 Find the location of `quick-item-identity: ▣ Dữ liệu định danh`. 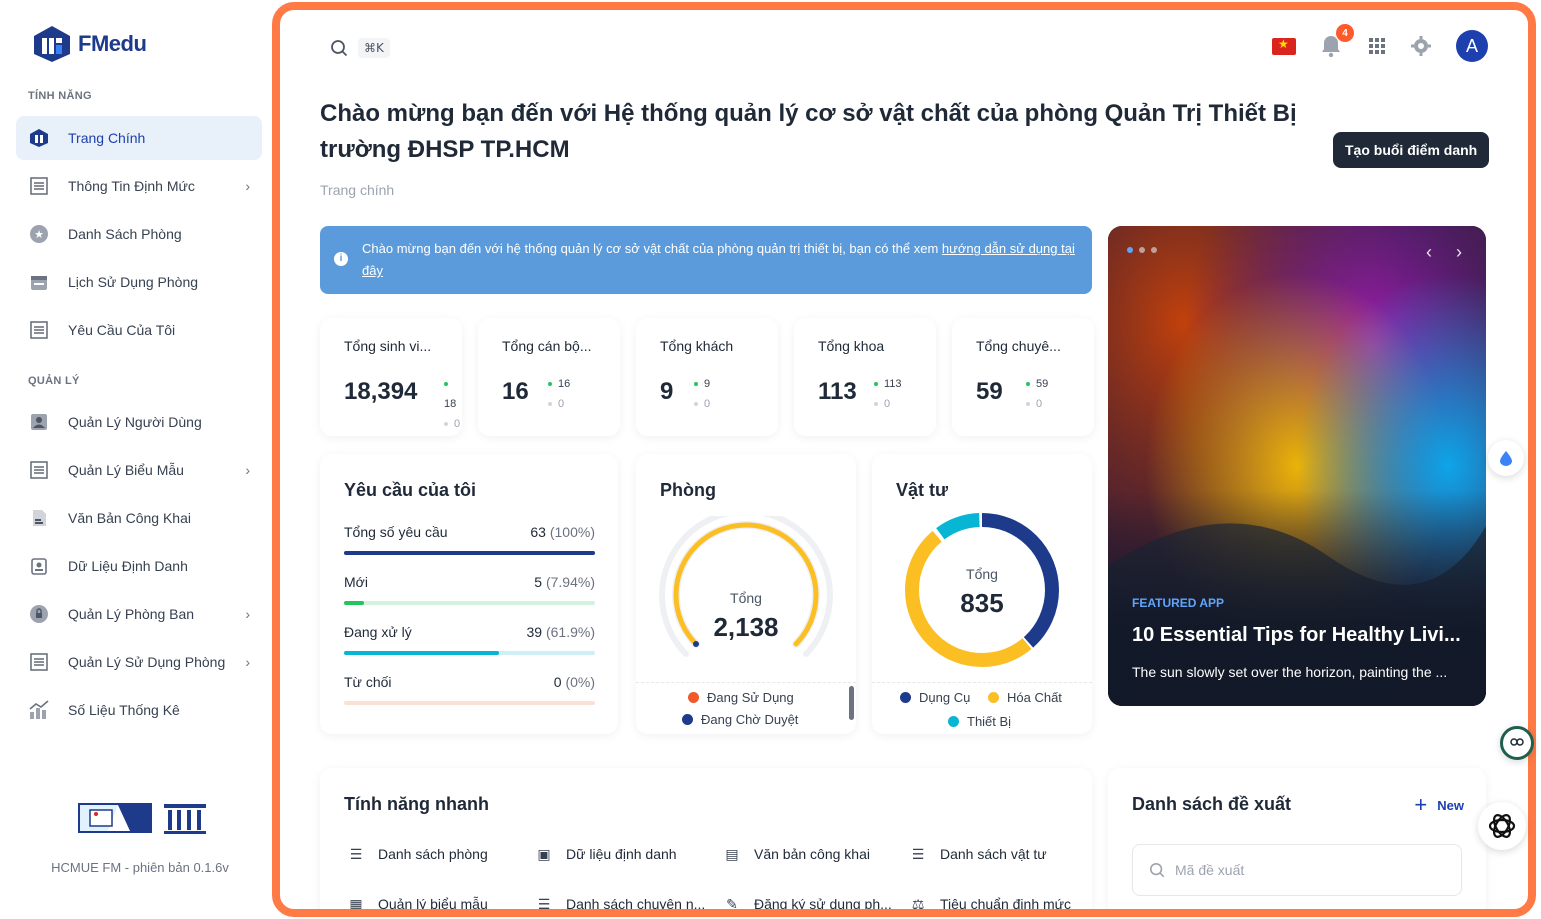

quick-item-identity: ▣ Dữ liệu định danh is located at coordinates (605, 854).